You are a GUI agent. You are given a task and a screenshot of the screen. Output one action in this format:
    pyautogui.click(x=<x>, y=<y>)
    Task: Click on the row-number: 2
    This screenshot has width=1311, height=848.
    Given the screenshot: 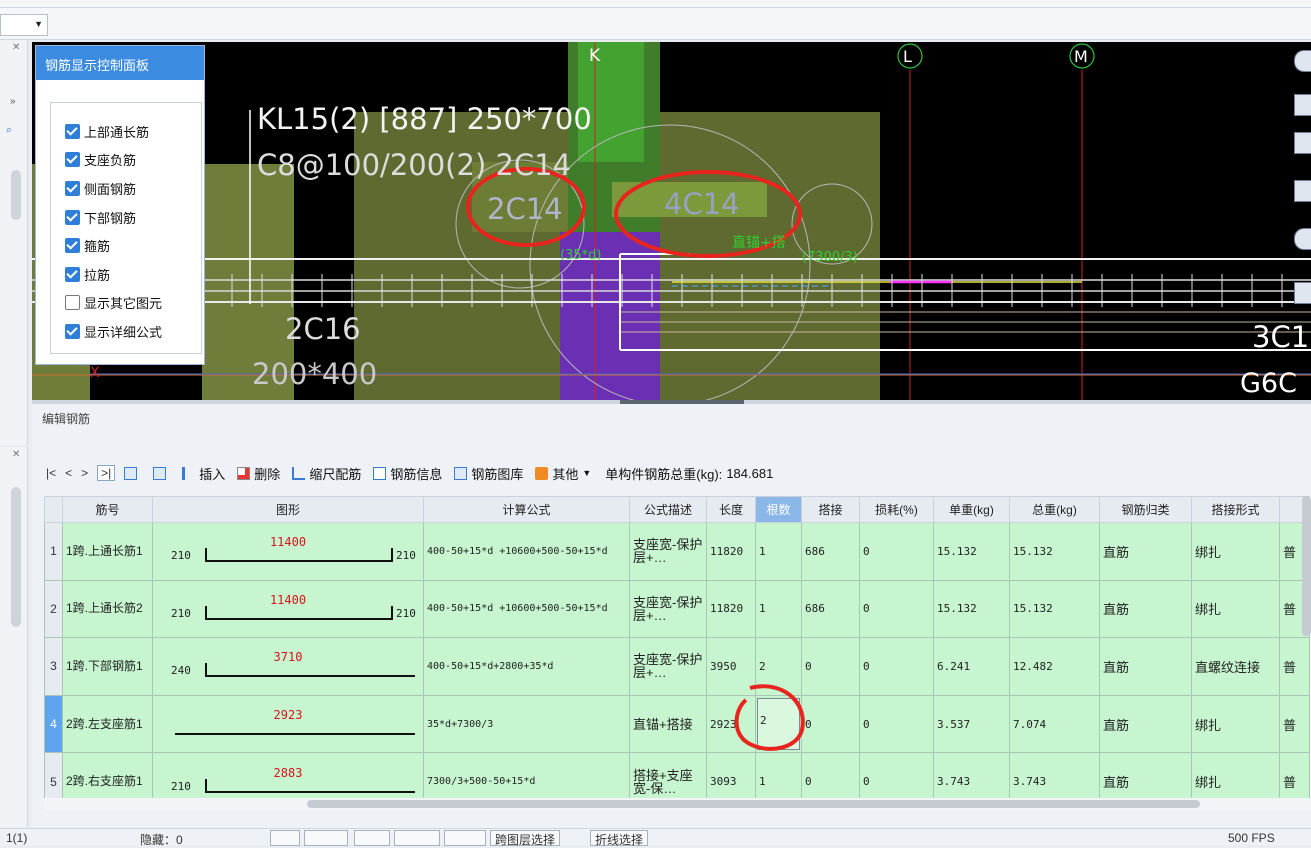 What is the action you would take?
    pyautogui.click(x=53, y=609)
    